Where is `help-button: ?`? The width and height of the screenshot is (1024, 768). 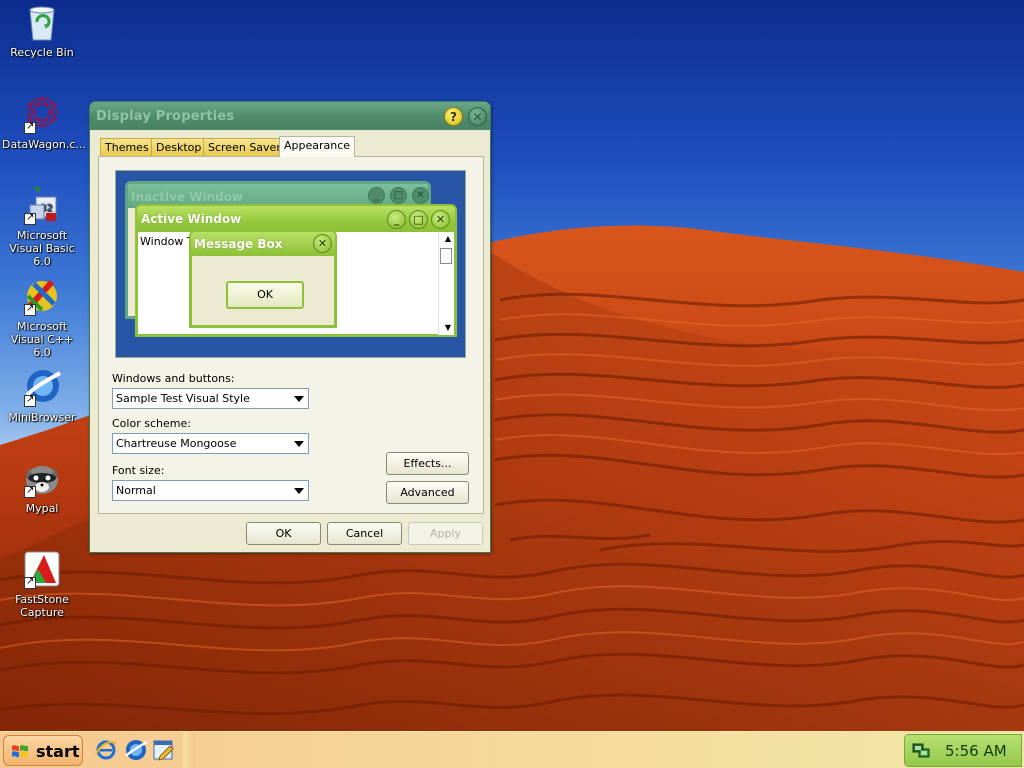 help-button: ? is located at coordinates (453, 116).